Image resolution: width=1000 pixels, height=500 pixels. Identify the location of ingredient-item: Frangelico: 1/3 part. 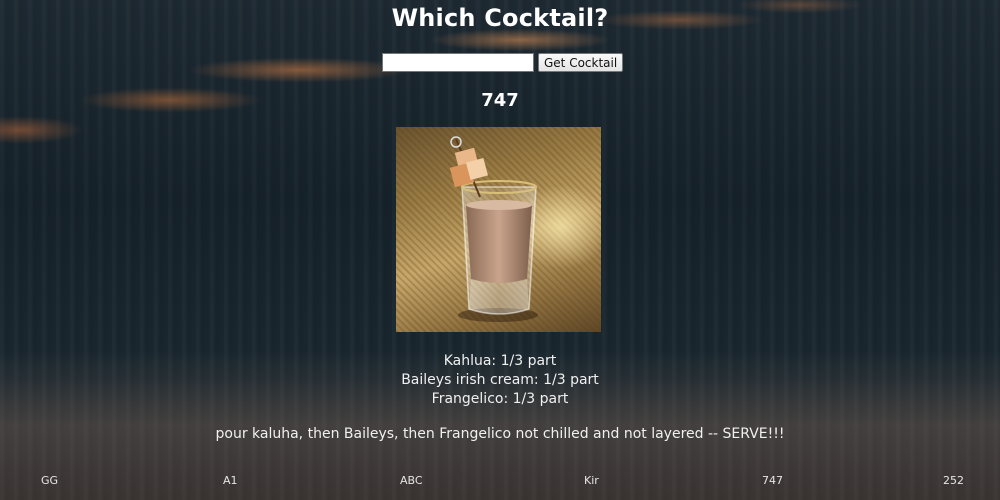
(500, 399).